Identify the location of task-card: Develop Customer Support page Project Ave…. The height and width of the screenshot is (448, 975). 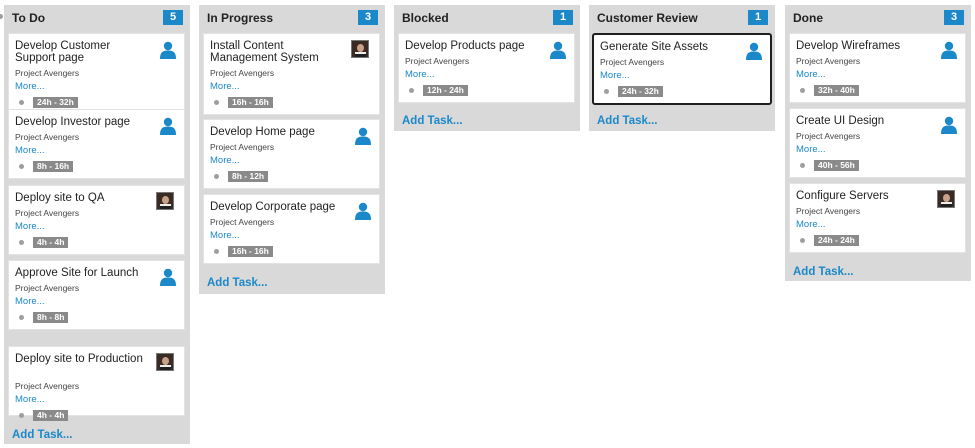
(96, 74).